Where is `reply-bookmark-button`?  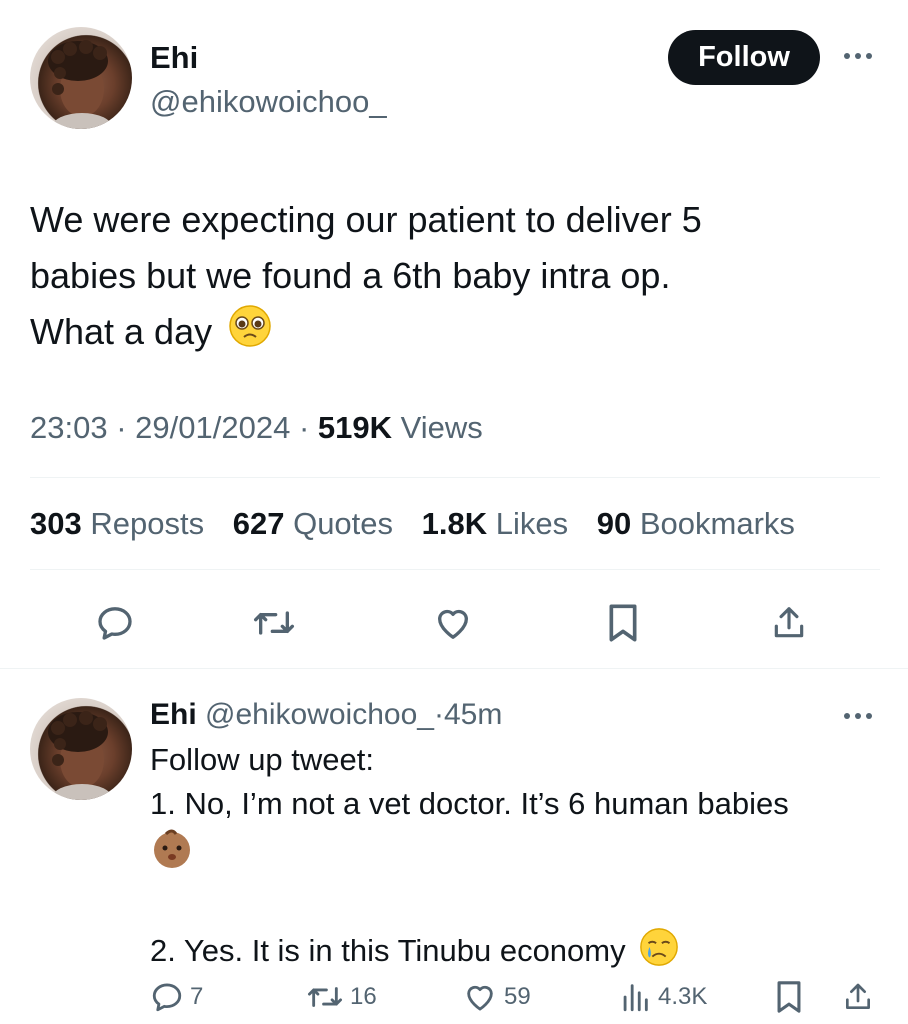
reply-bookmark-button is located at coordinates (789, 997).